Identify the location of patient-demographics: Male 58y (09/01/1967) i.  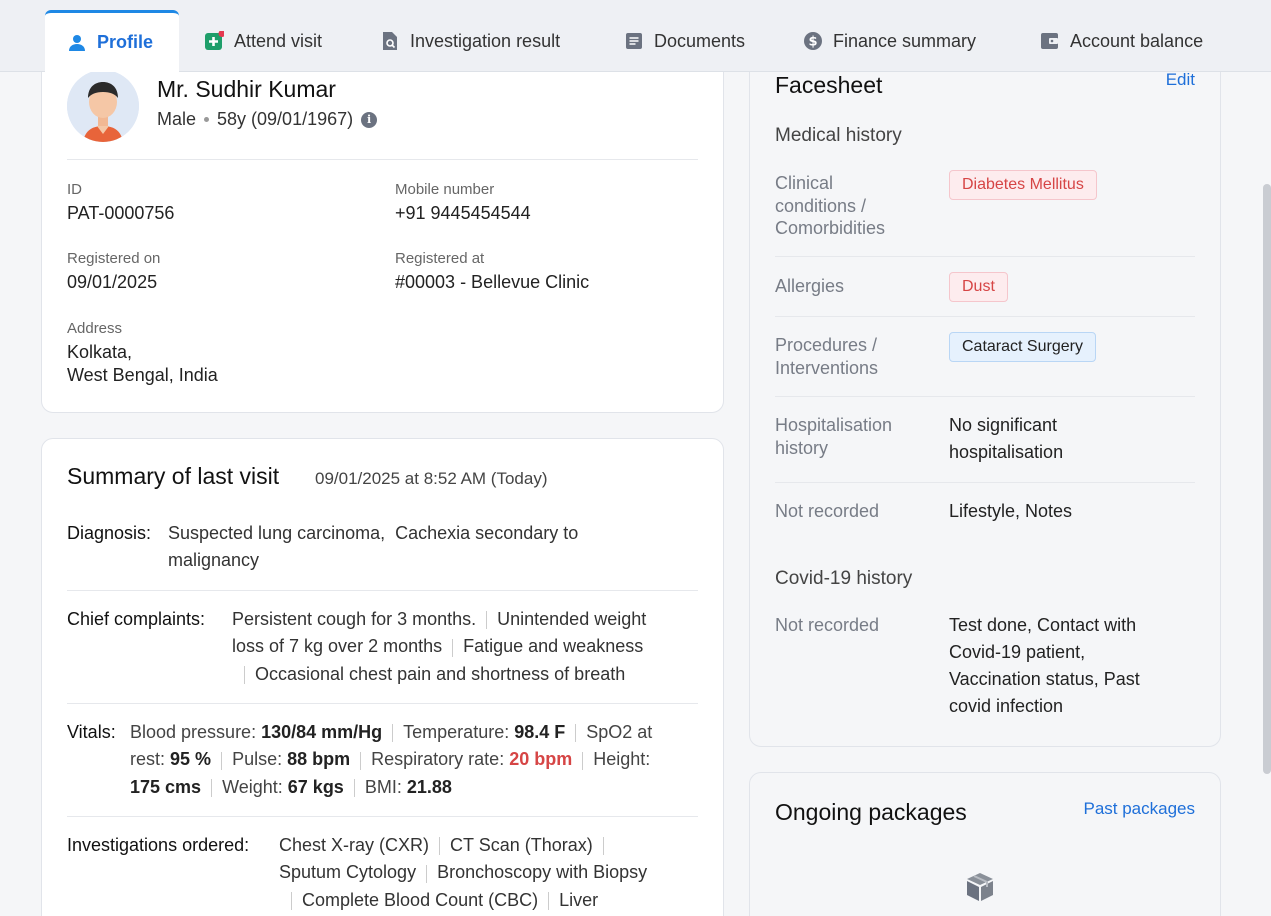
(267, 119).